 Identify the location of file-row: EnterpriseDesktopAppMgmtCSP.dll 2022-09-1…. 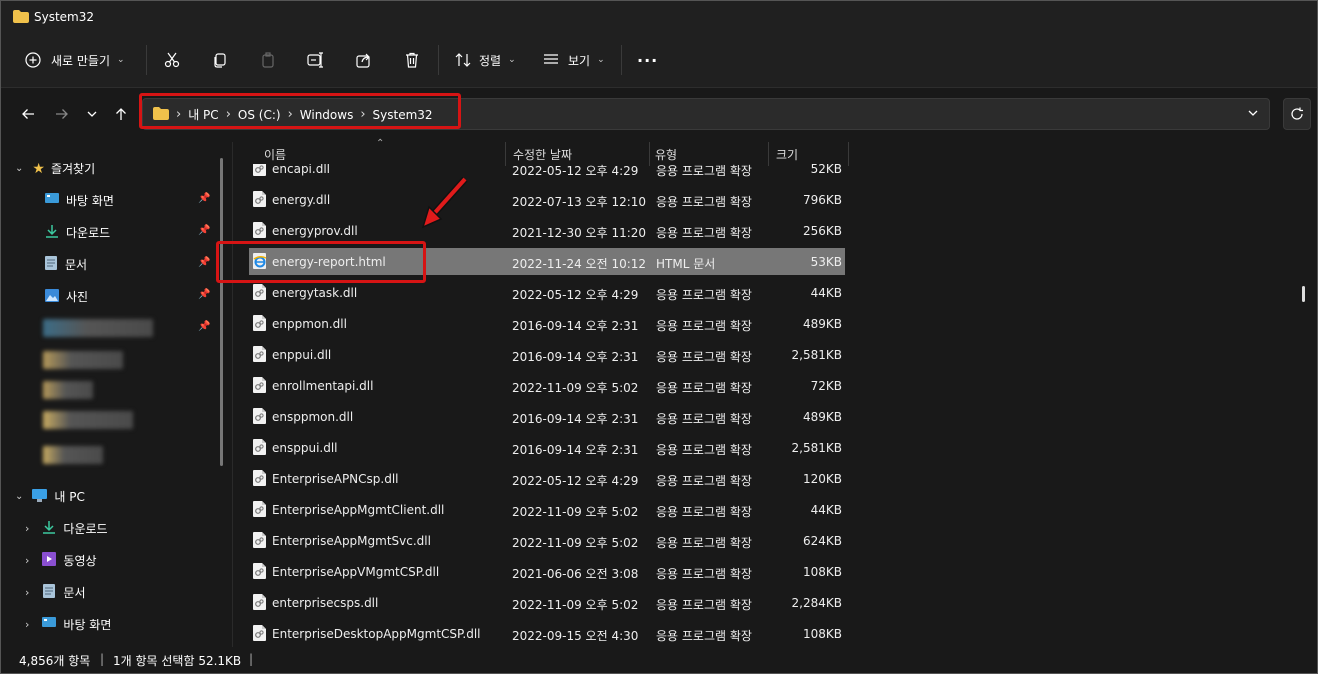
(547, 633).